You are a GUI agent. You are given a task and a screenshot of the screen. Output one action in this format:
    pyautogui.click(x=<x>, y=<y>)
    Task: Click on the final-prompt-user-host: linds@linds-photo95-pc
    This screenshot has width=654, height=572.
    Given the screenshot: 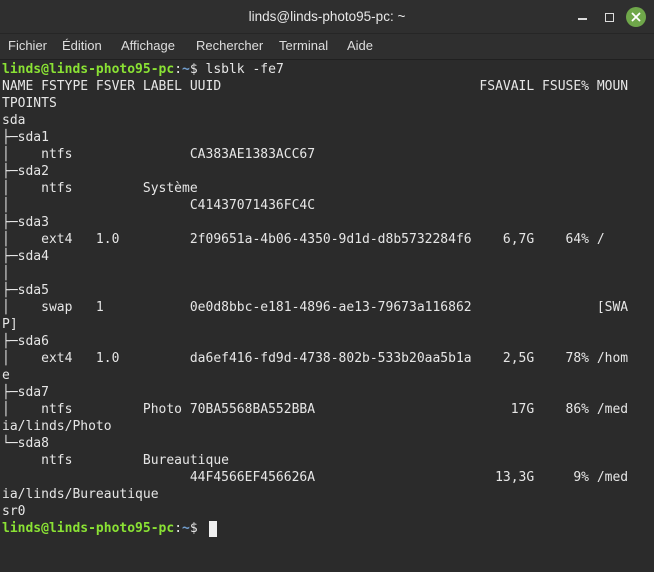 What is the action you would take?
    pyautogui.click(x=88, y=528)
    